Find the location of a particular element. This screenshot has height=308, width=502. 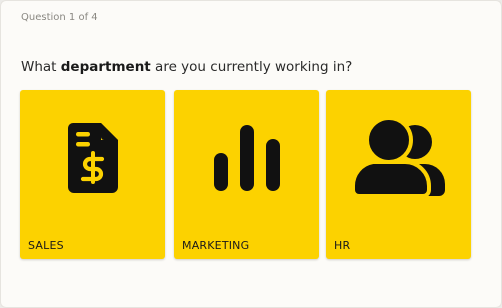

question-emphasis: department is located at coordinates (105, 67).